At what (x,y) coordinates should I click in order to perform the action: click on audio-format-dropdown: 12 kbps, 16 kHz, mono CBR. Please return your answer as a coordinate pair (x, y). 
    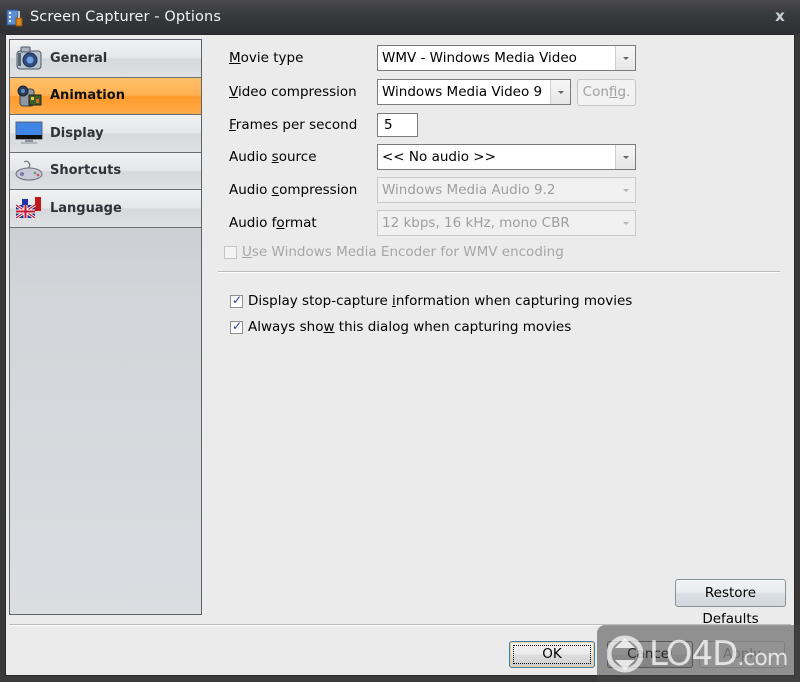
    Looking at the image, I should click on (506, 223).